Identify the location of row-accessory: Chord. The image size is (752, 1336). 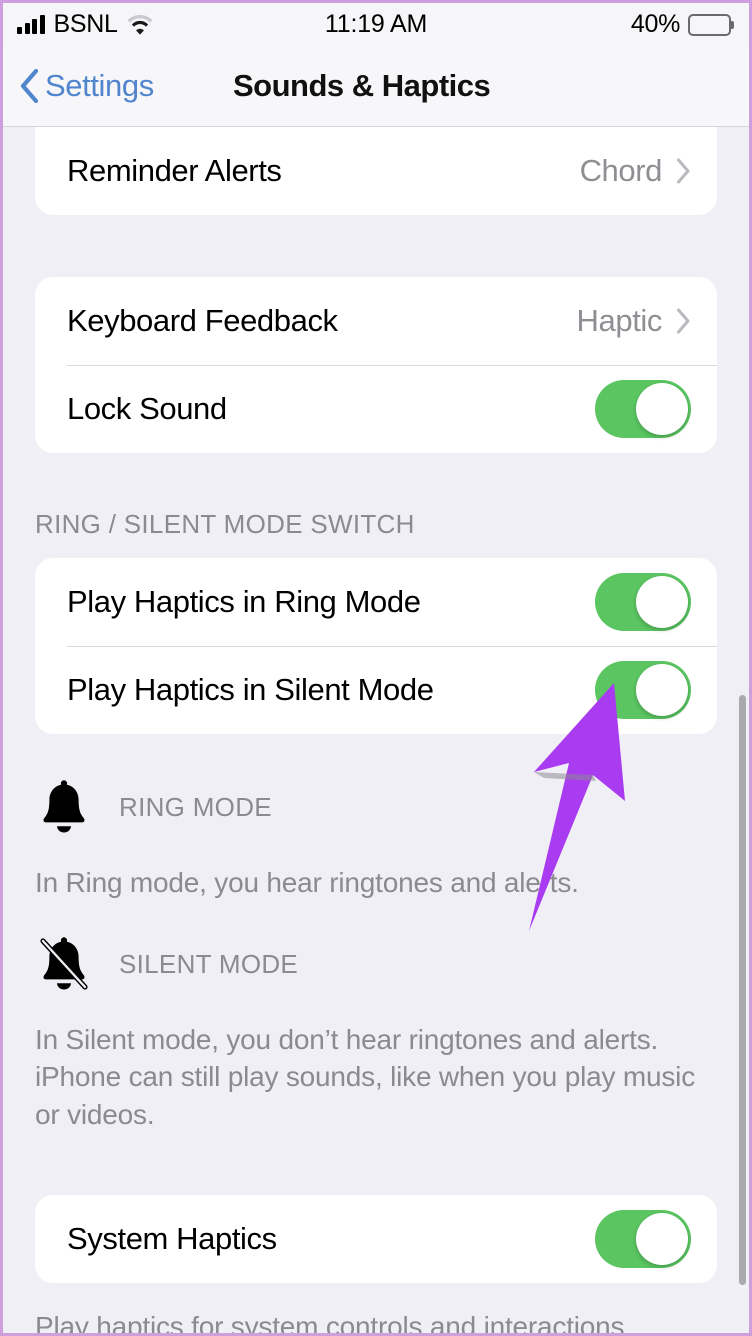
(635, 171).